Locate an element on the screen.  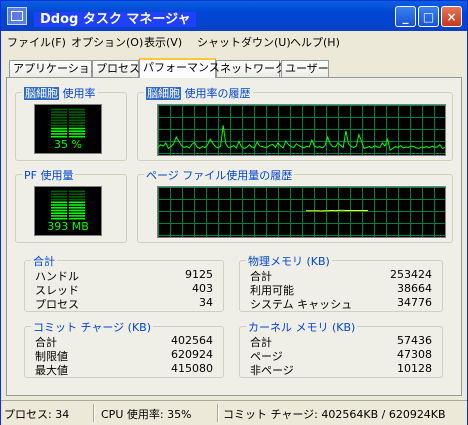
kernel-memory-row-nonpaged: 非ページ 10128 is located at coordinates (341, 369).